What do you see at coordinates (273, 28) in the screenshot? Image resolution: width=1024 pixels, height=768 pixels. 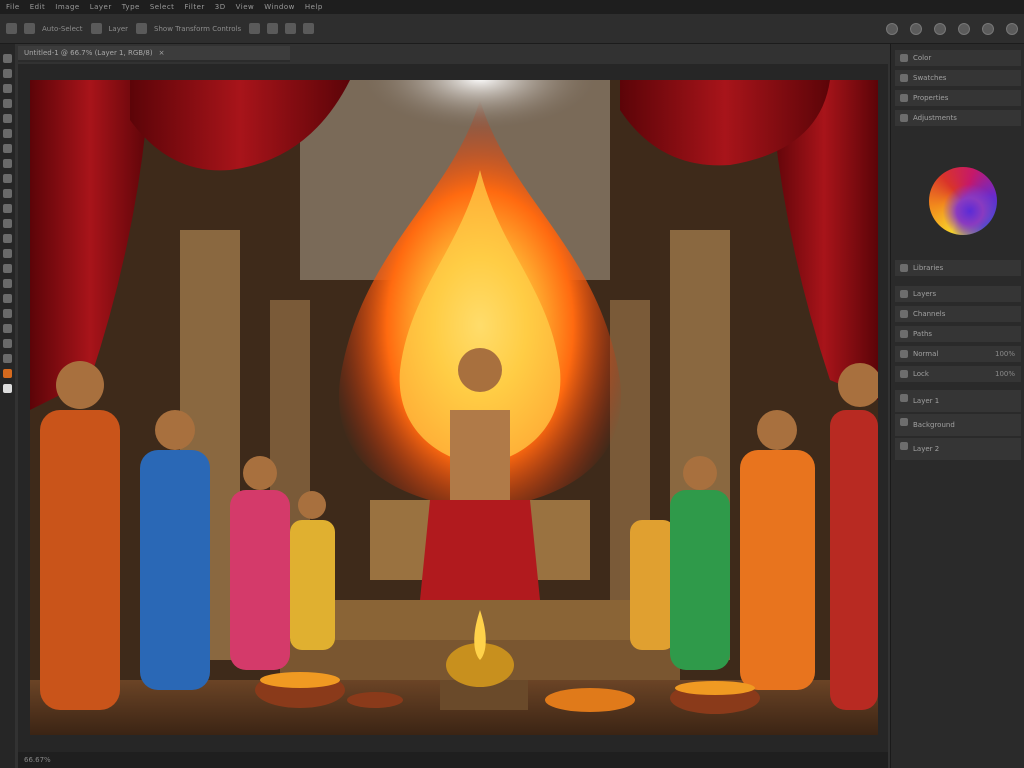 I see `align-center-icon` at bounding box center [273, 28].